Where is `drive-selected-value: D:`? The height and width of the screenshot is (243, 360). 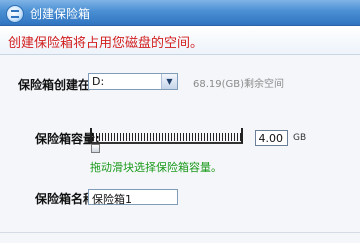 drive-selected-value: D: is located at coordinates (98, 81).